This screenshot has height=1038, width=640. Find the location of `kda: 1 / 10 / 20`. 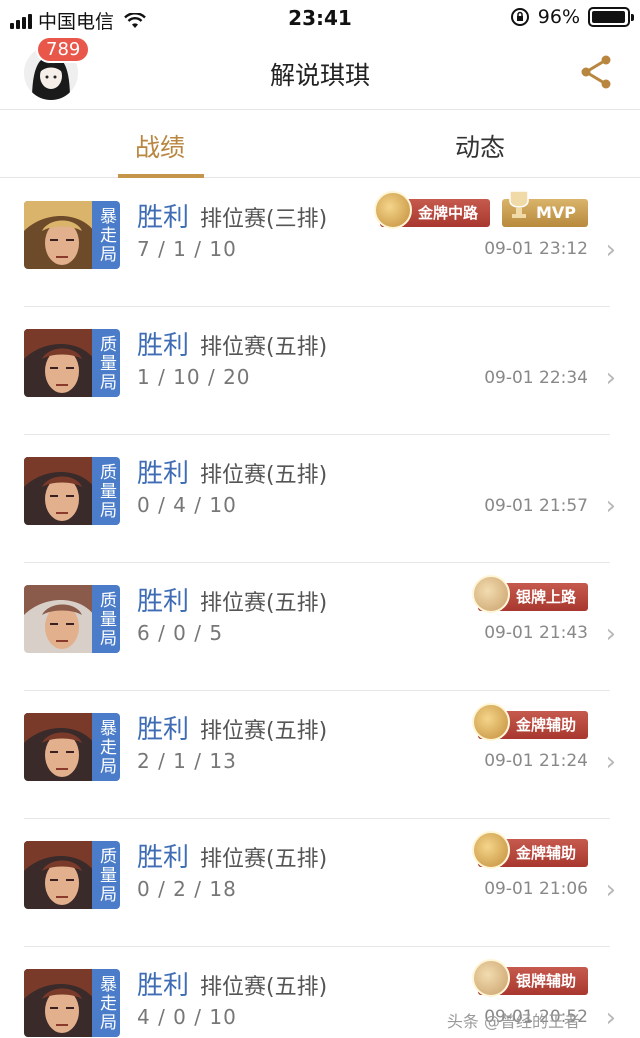

kda: 1 / 10 / 20 is located at coordinates (194, 377).